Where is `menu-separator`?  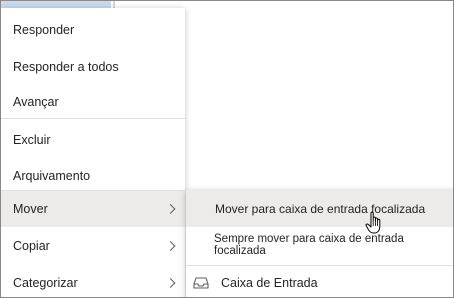
menu-separator is located at coordinates (93, 118).